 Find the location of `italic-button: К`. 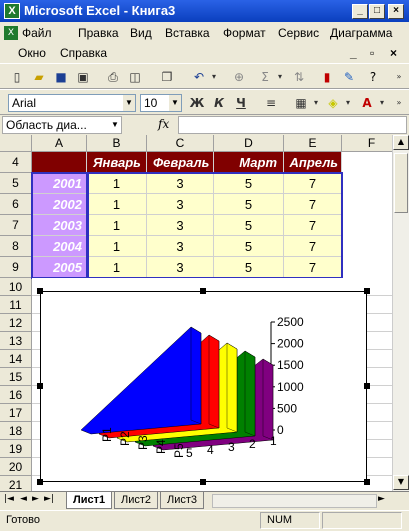

italic-button: К is located at coordinates (219, 103).